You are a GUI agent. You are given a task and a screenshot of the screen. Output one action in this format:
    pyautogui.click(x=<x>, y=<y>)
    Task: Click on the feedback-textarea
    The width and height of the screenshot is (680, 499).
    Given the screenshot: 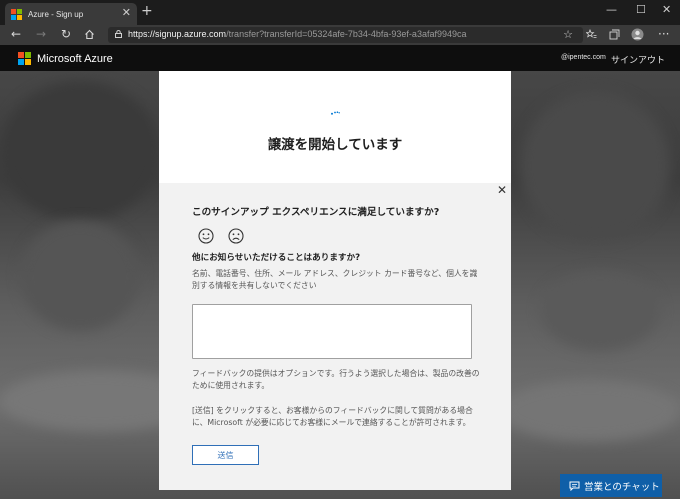 What is the action you would take?
    pyautogui.click(x=332, y=331)
    